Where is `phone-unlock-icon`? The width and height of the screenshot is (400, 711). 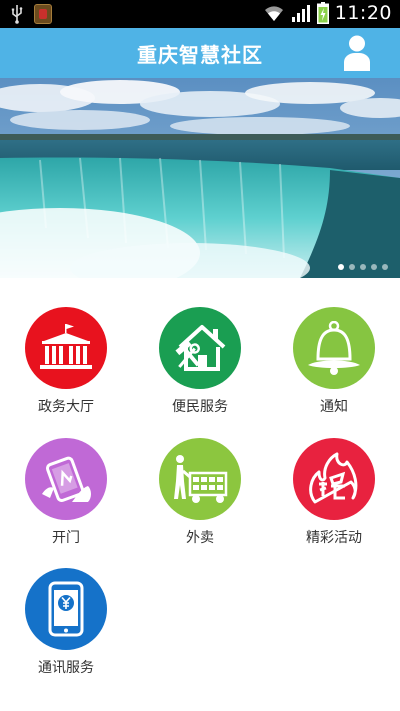
phone-unlock-icon is located at coordinates (66, 479).